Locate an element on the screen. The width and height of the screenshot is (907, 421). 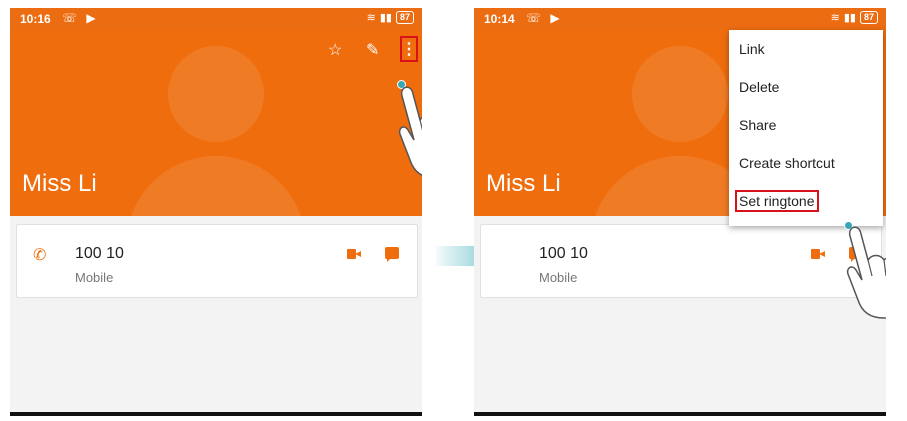
phone-icon: ✆ is located at coordinates (39, 255).